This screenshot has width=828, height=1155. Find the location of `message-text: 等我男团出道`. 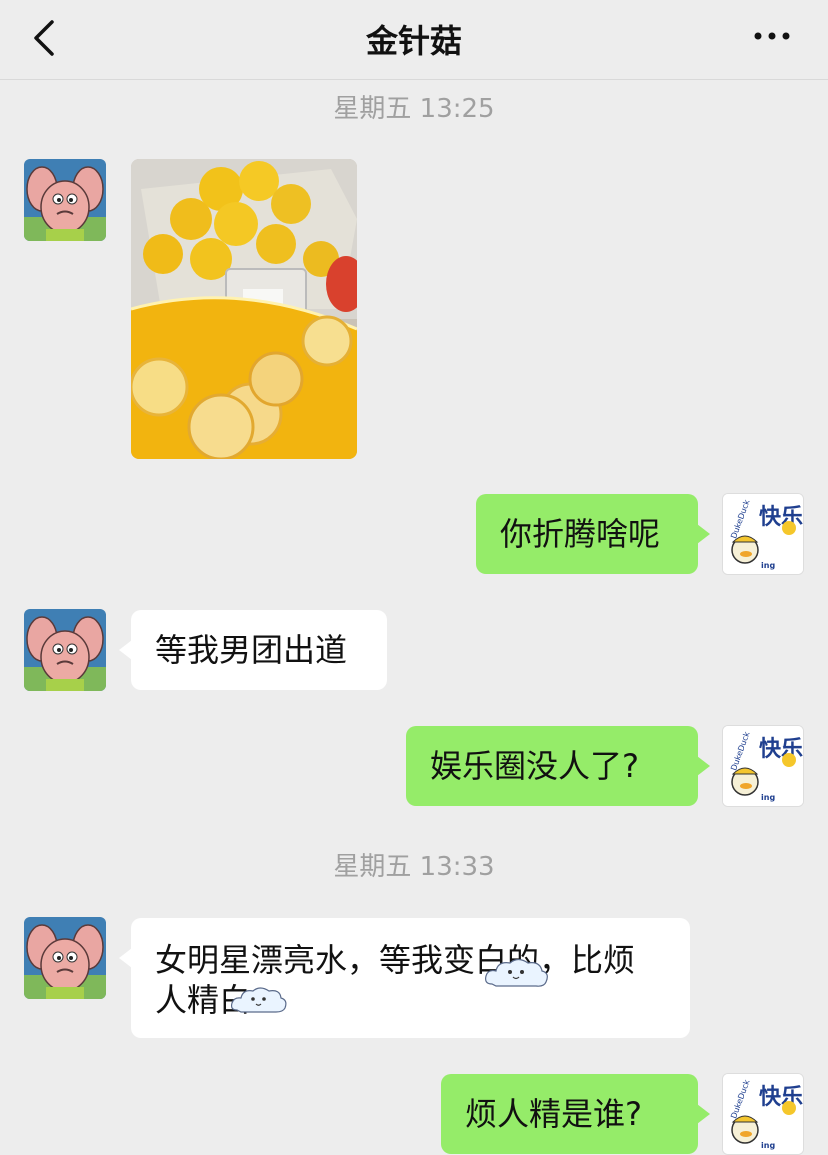

message-text: 等我男团出道 is located at coordinates (251, 650).